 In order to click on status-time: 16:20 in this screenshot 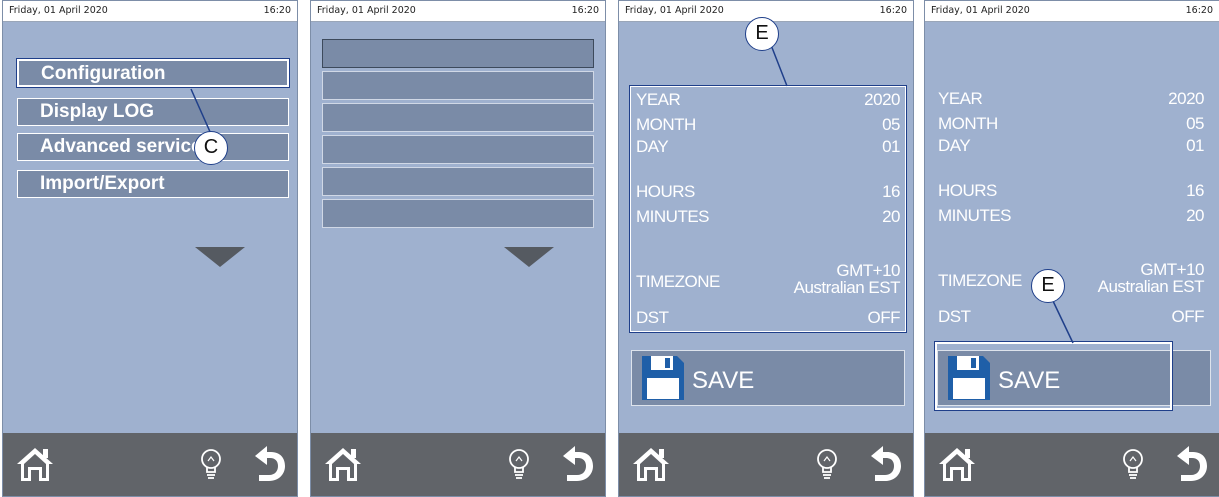, I will do `click(585, 10)`.